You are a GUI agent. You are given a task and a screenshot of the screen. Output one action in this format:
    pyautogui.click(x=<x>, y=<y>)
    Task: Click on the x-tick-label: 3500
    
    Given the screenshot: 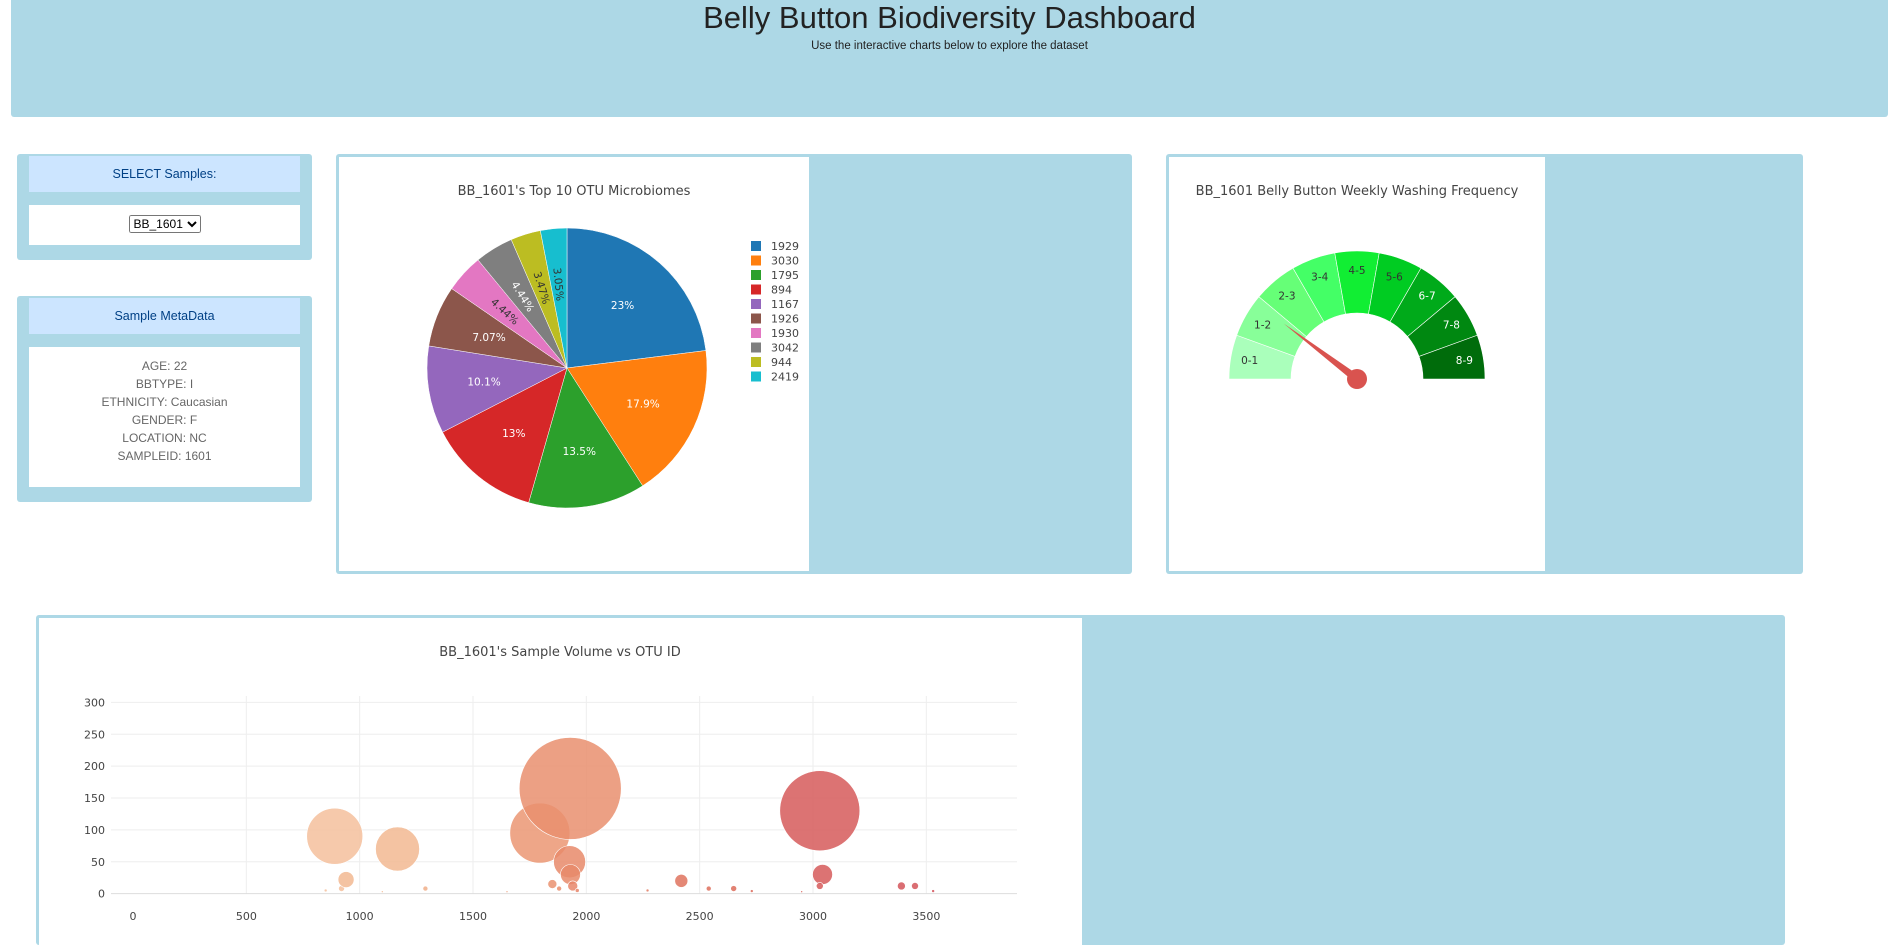 What is the action you would take?
    pyautogui.click(x=926, y=916)
    